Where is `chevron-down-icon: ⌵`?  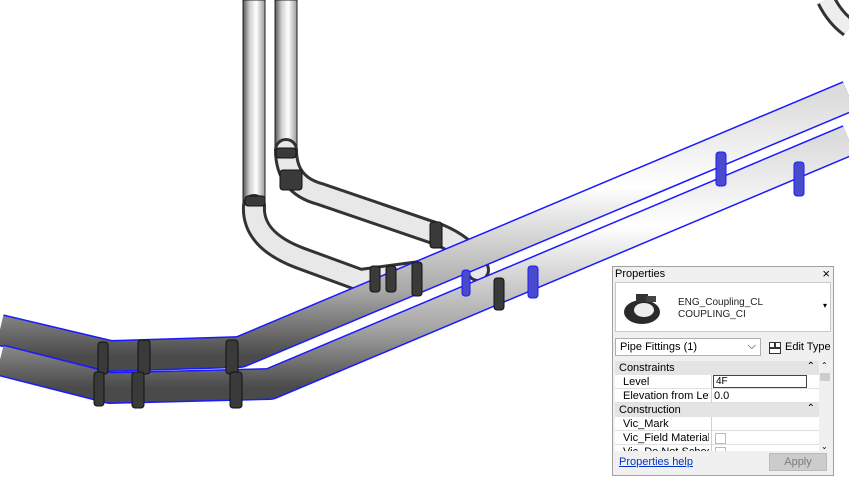 chevron-down-icon: ⌵ is located at coordinates (752, 346).